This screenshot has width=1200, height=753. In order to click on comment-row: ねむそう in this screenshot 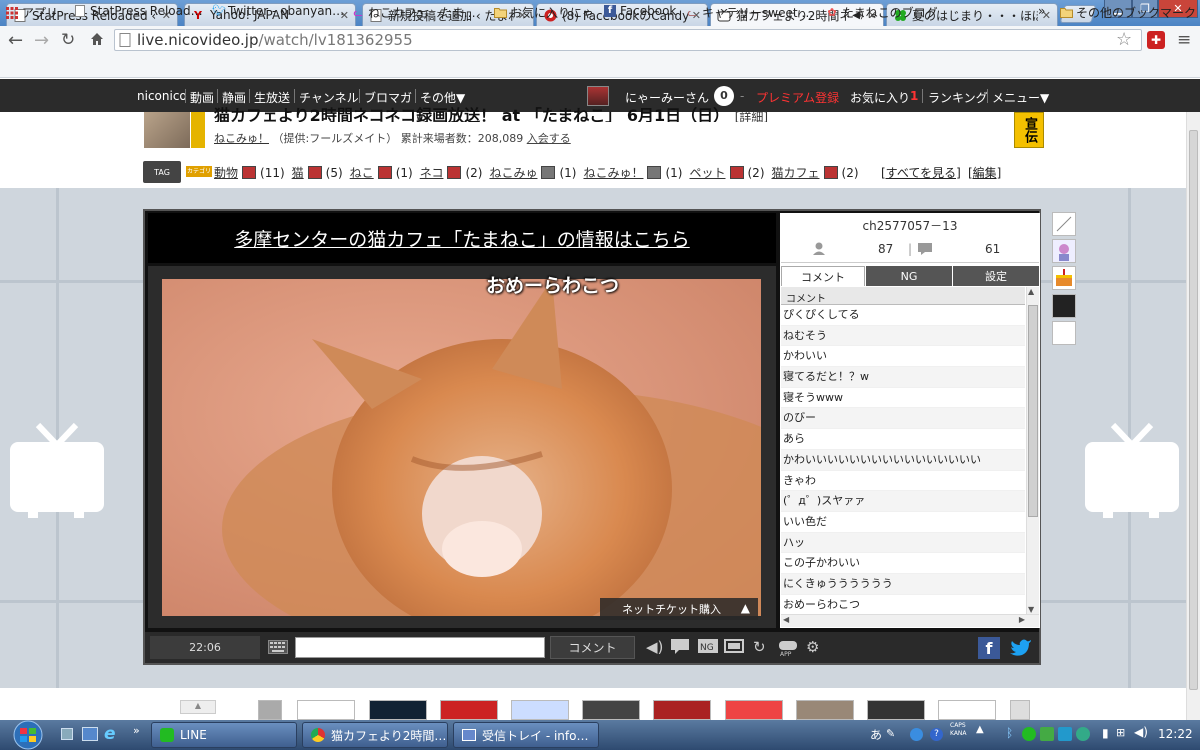, I will do `click(903, 336)`.